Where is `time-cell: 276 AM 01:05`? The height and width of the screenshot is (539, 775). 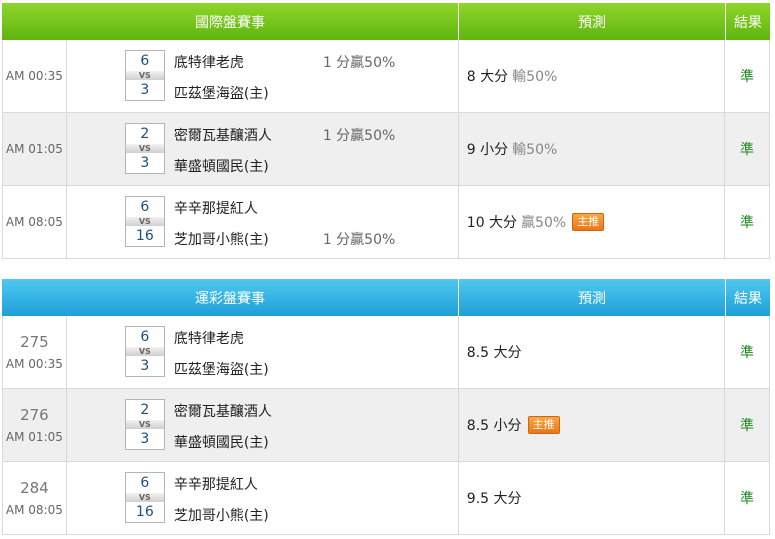 time-cell: 276 AM 01:05 is located at coordinates (35, 425).